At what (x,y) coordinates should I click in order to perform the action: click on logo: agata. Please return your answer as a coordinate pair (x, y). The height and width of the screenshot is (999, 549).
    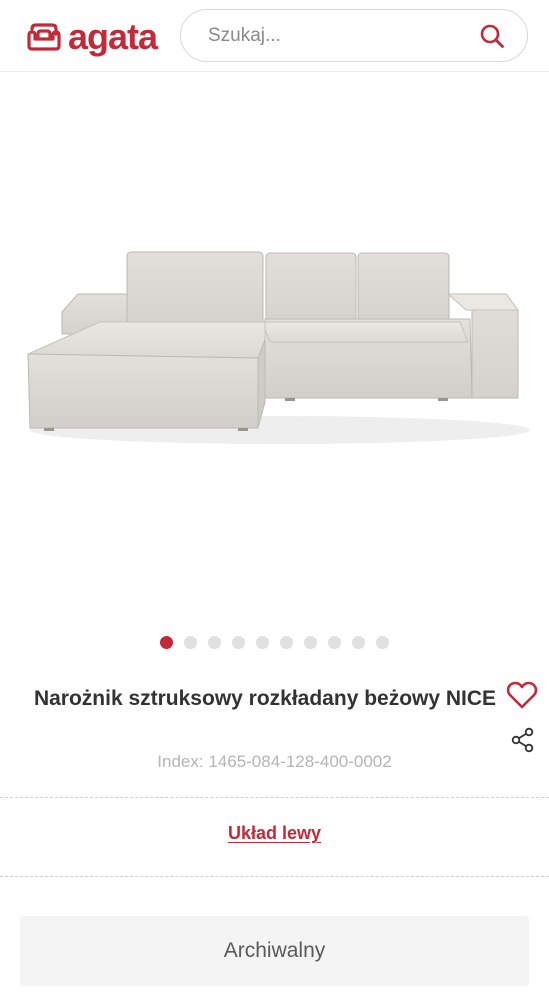
    Looking at the image, I should click on (92, 37).